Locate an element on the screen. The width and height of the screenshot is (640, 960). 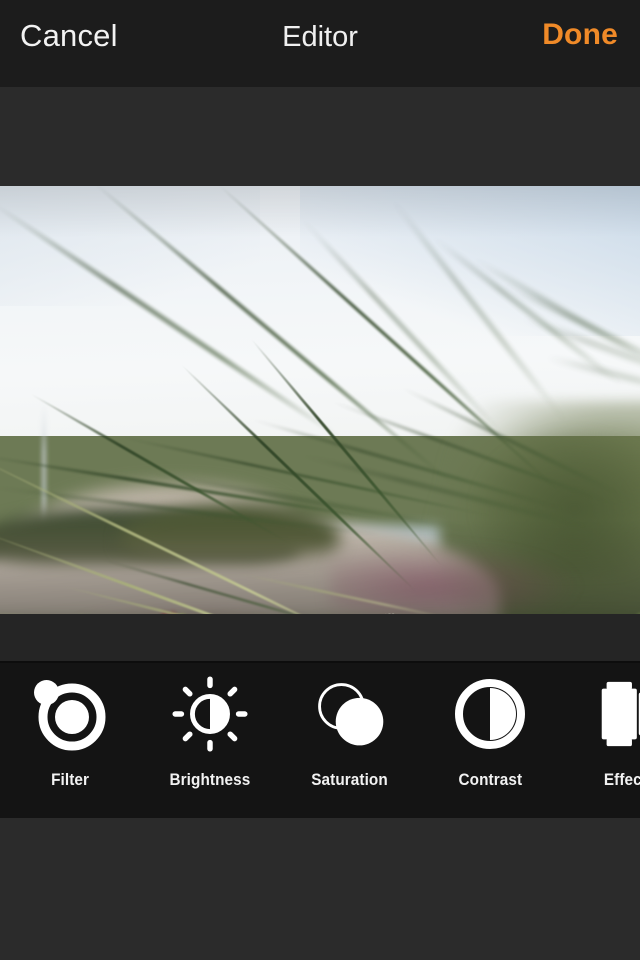
tool-label: Contrast is located at coordinates (490, 779).